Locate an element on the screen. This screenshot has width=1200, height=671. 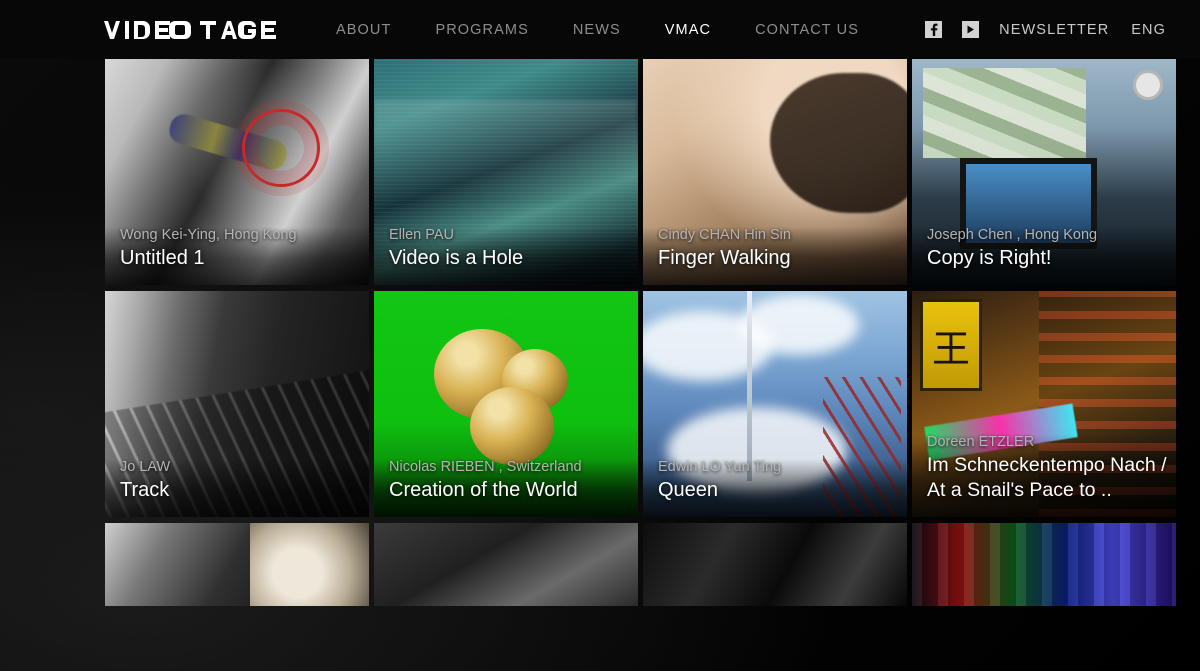
facebook-glyph is located at coordinates (934, 29).